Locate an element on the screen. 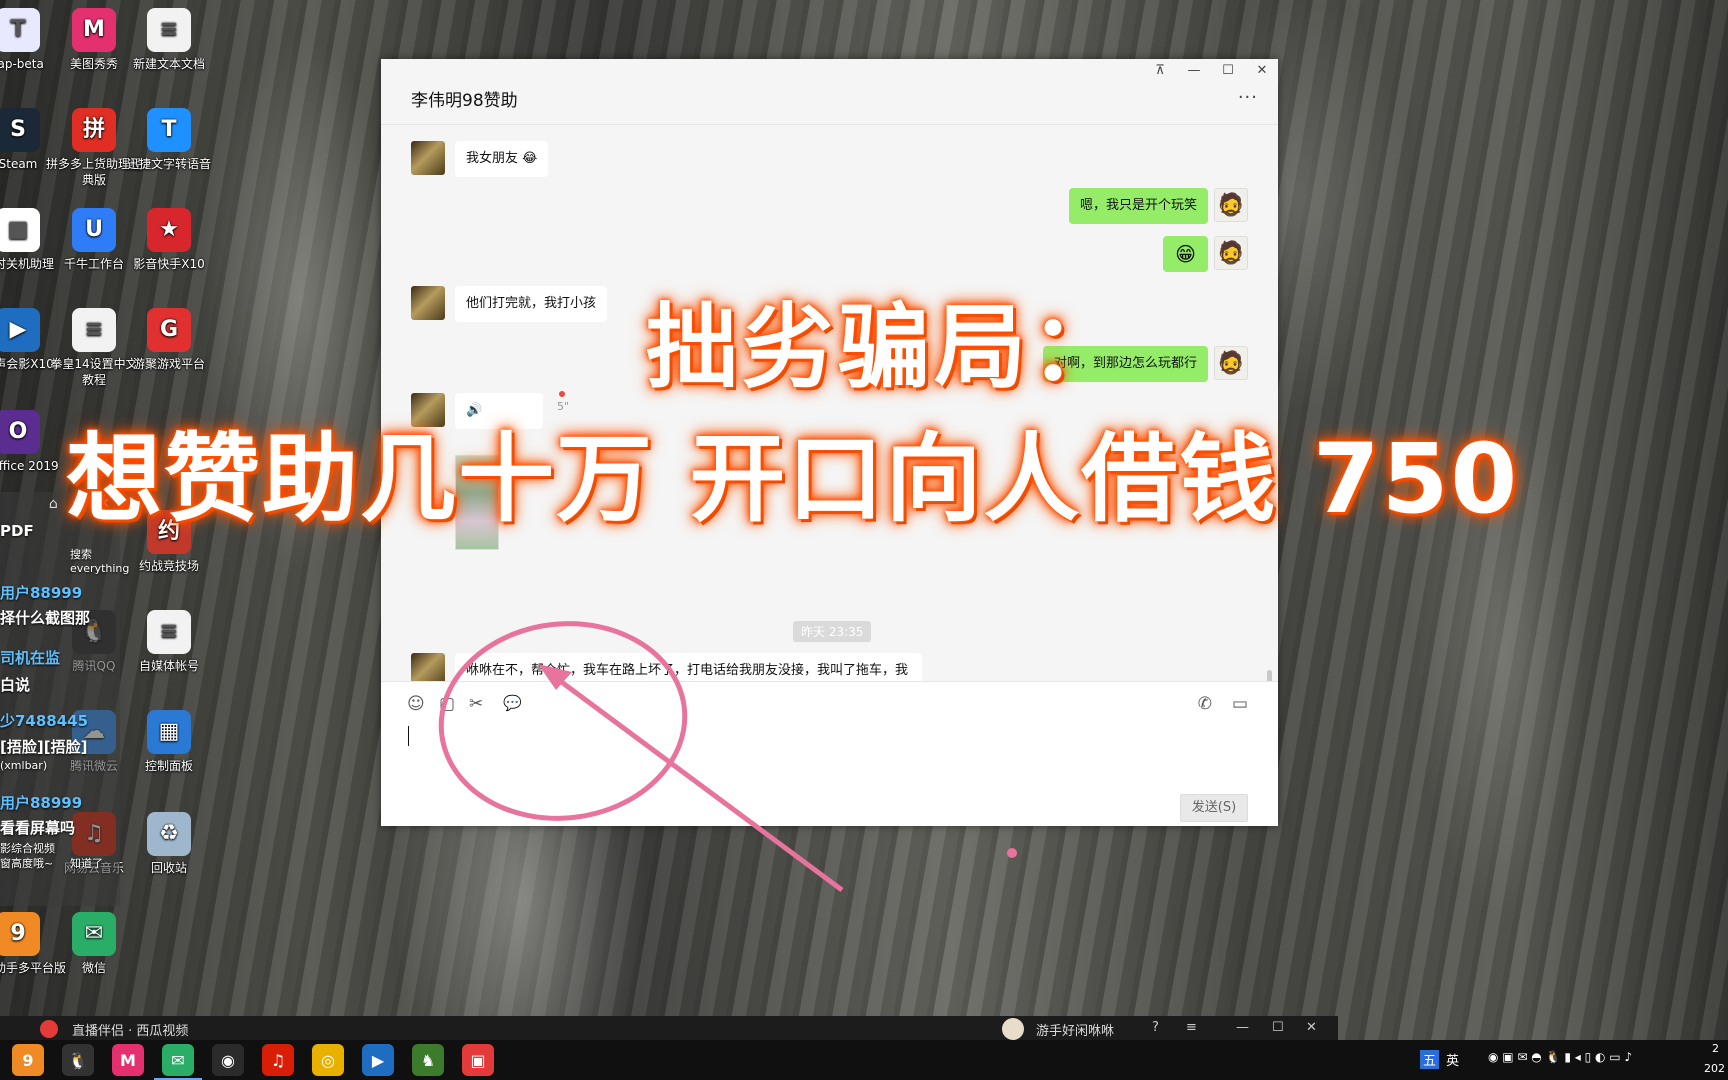  qq-icon: 🐧 is located at coordinates (78, 1060).